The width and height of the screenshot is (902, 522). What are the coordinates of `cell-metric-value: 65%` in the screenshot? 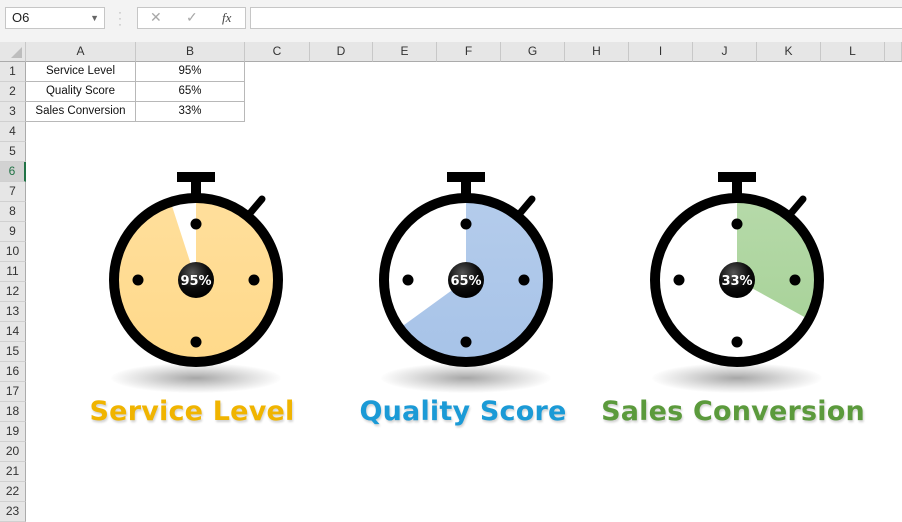 It's located at (190, 92).